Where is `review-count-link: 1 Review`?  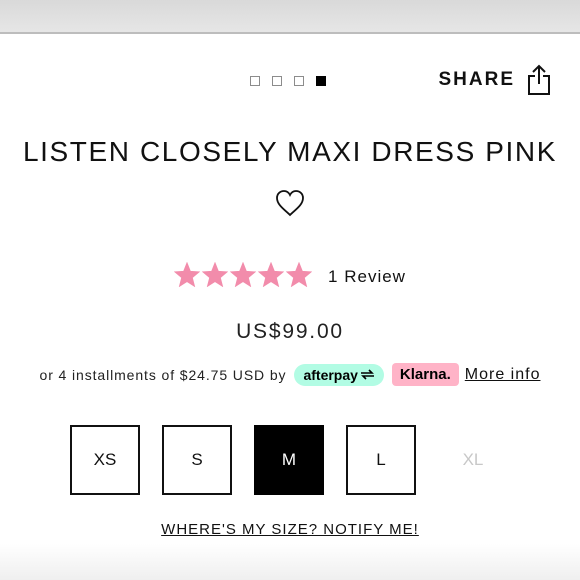 review-count-link: 1 Review is located at coordinates (367, 277).